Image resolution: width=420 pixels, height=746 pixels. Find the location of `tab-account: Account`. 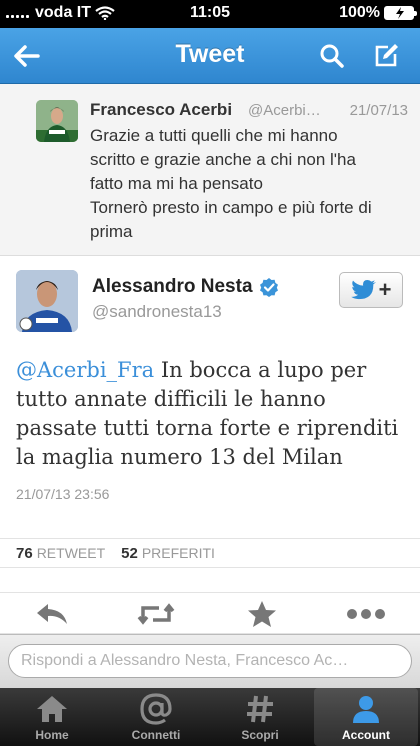

tab-account: Account is located at coordinates (366, 717).